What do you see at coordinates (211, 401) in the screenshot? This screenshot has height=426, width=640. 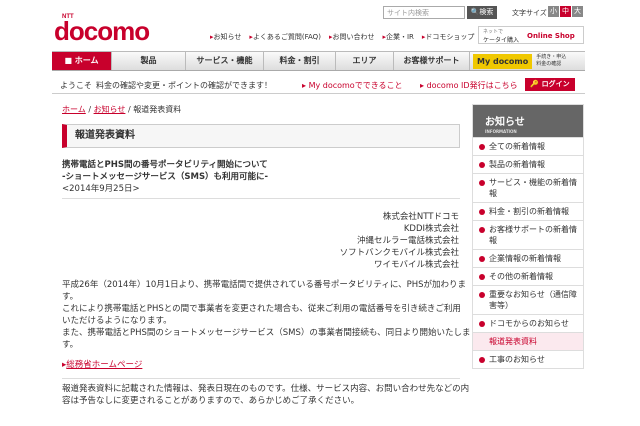 I see `note-line-2: 容は予告なしに変更されることがありますので、あらかじめご了承ください。` at bounding box center [211, 401].